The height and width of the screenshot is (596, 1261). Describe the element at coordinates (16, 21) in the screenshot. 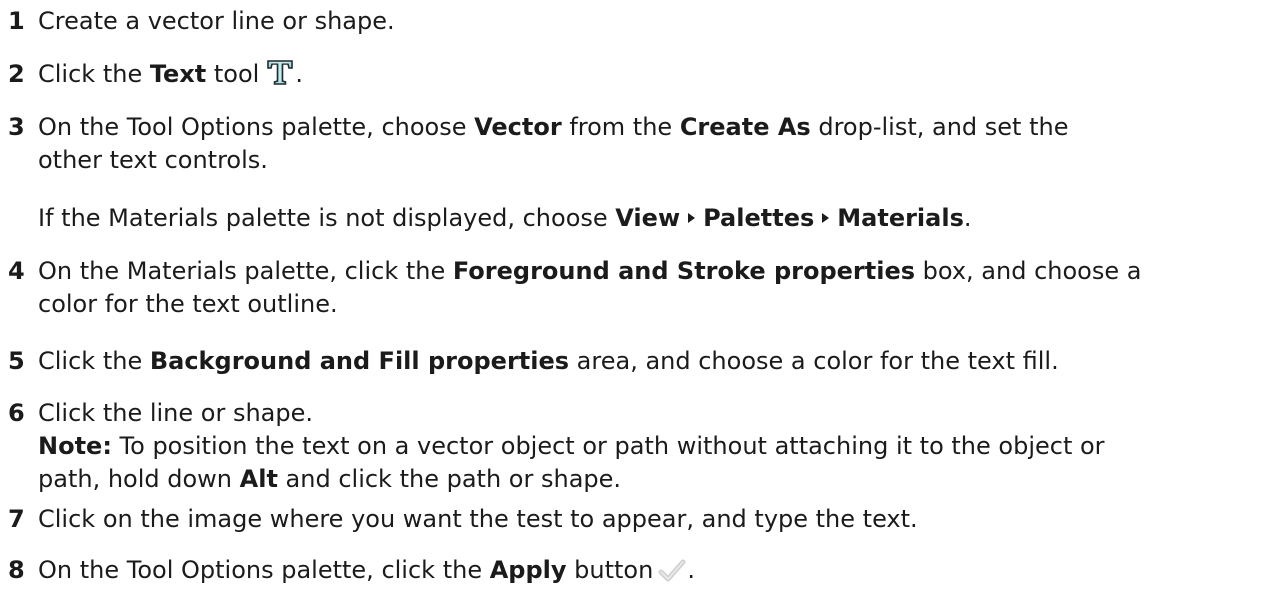

I see `step-number: 1` at that location.